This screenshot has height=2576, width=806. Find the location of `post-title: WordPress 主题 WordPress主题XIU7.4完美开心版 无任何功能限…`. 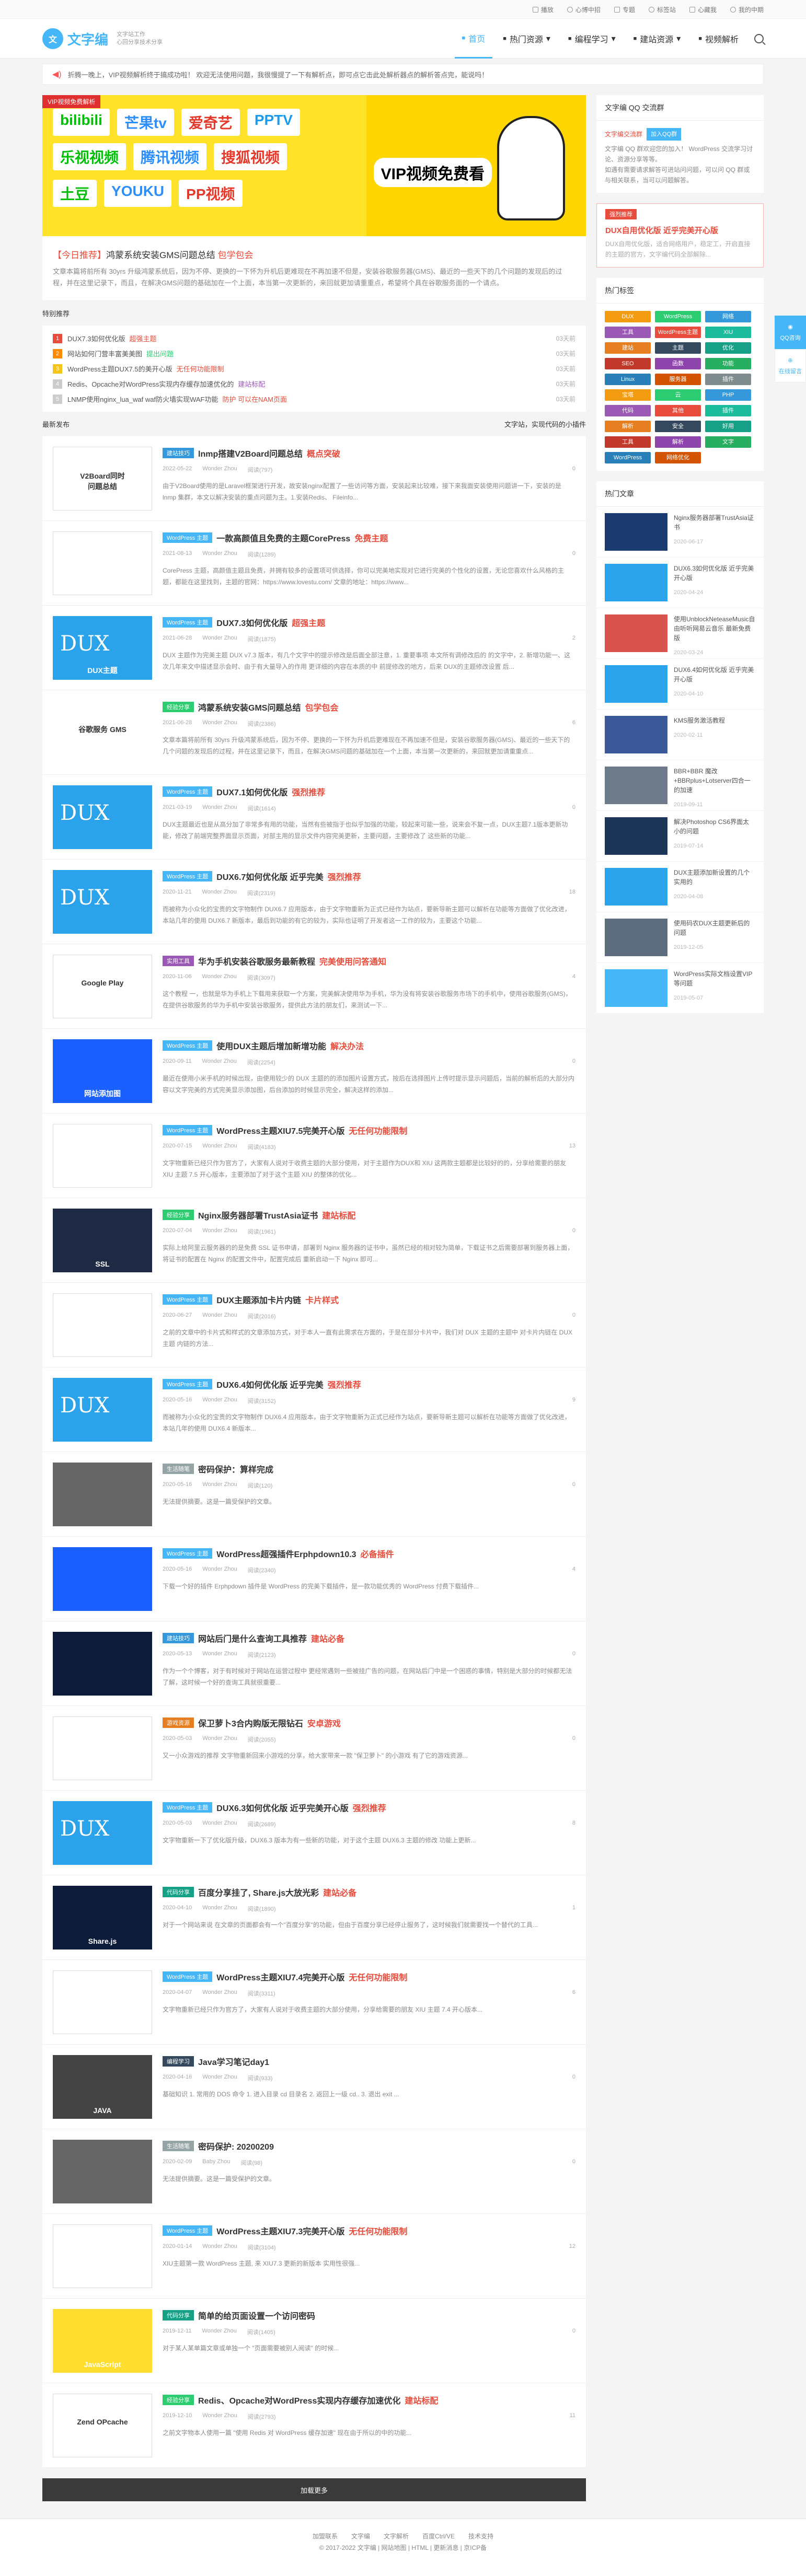

post-title: WordPress 主题 WordPress主题XIU7.4完美开心版 无任何功能限… is located at coordinates (369, 1976).